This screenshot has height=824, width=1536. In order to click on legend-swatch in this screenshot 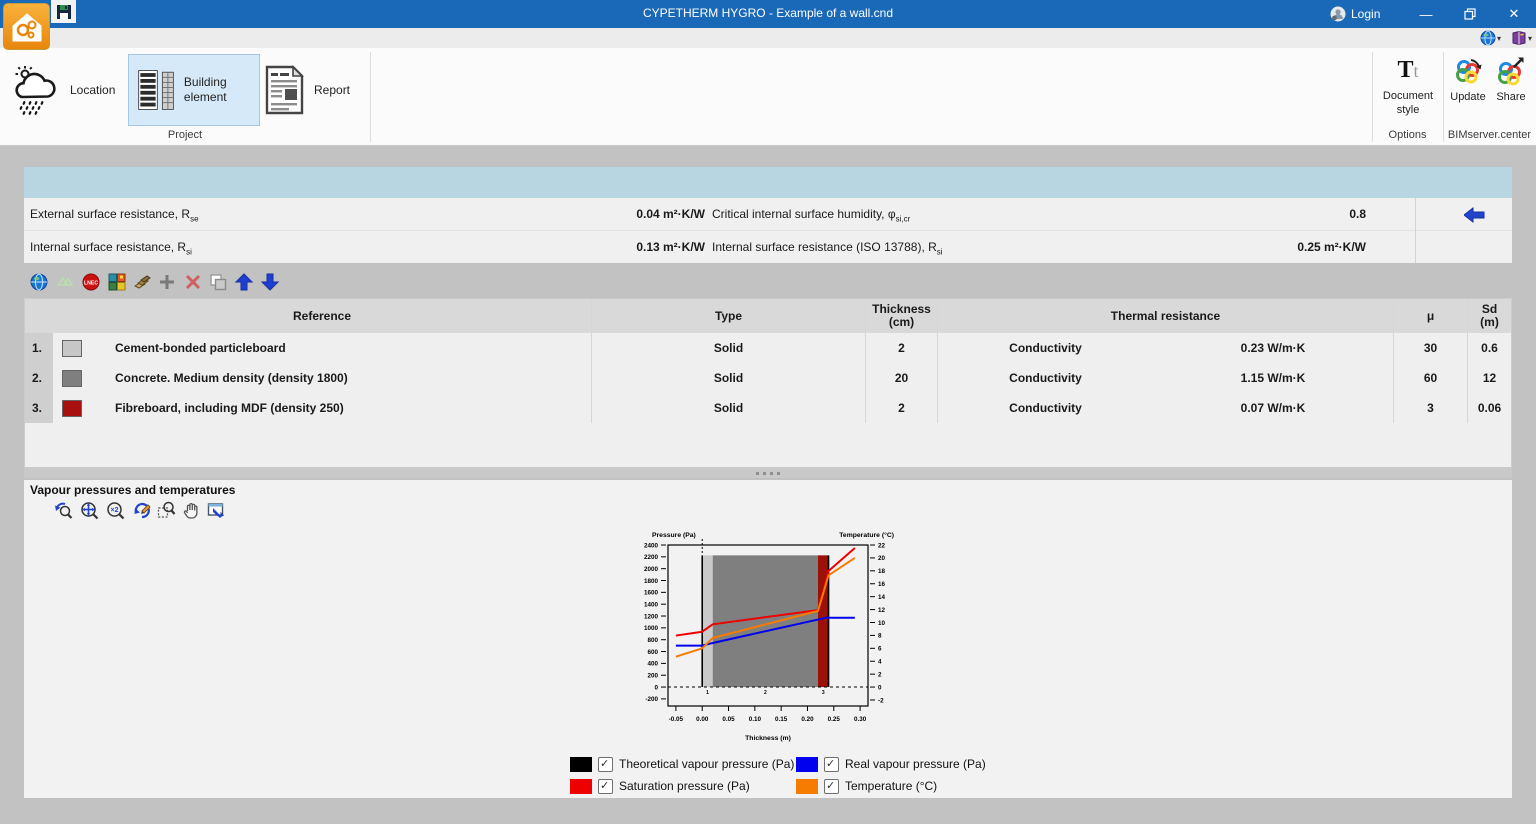, I will do `click(807, 786)`.